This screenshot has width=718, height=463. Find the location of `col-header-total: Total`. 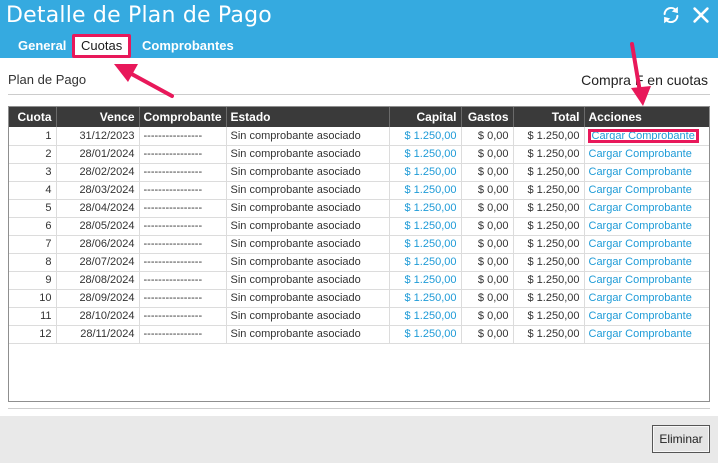

col-header-total: Total is located at coordinates (549, 117).